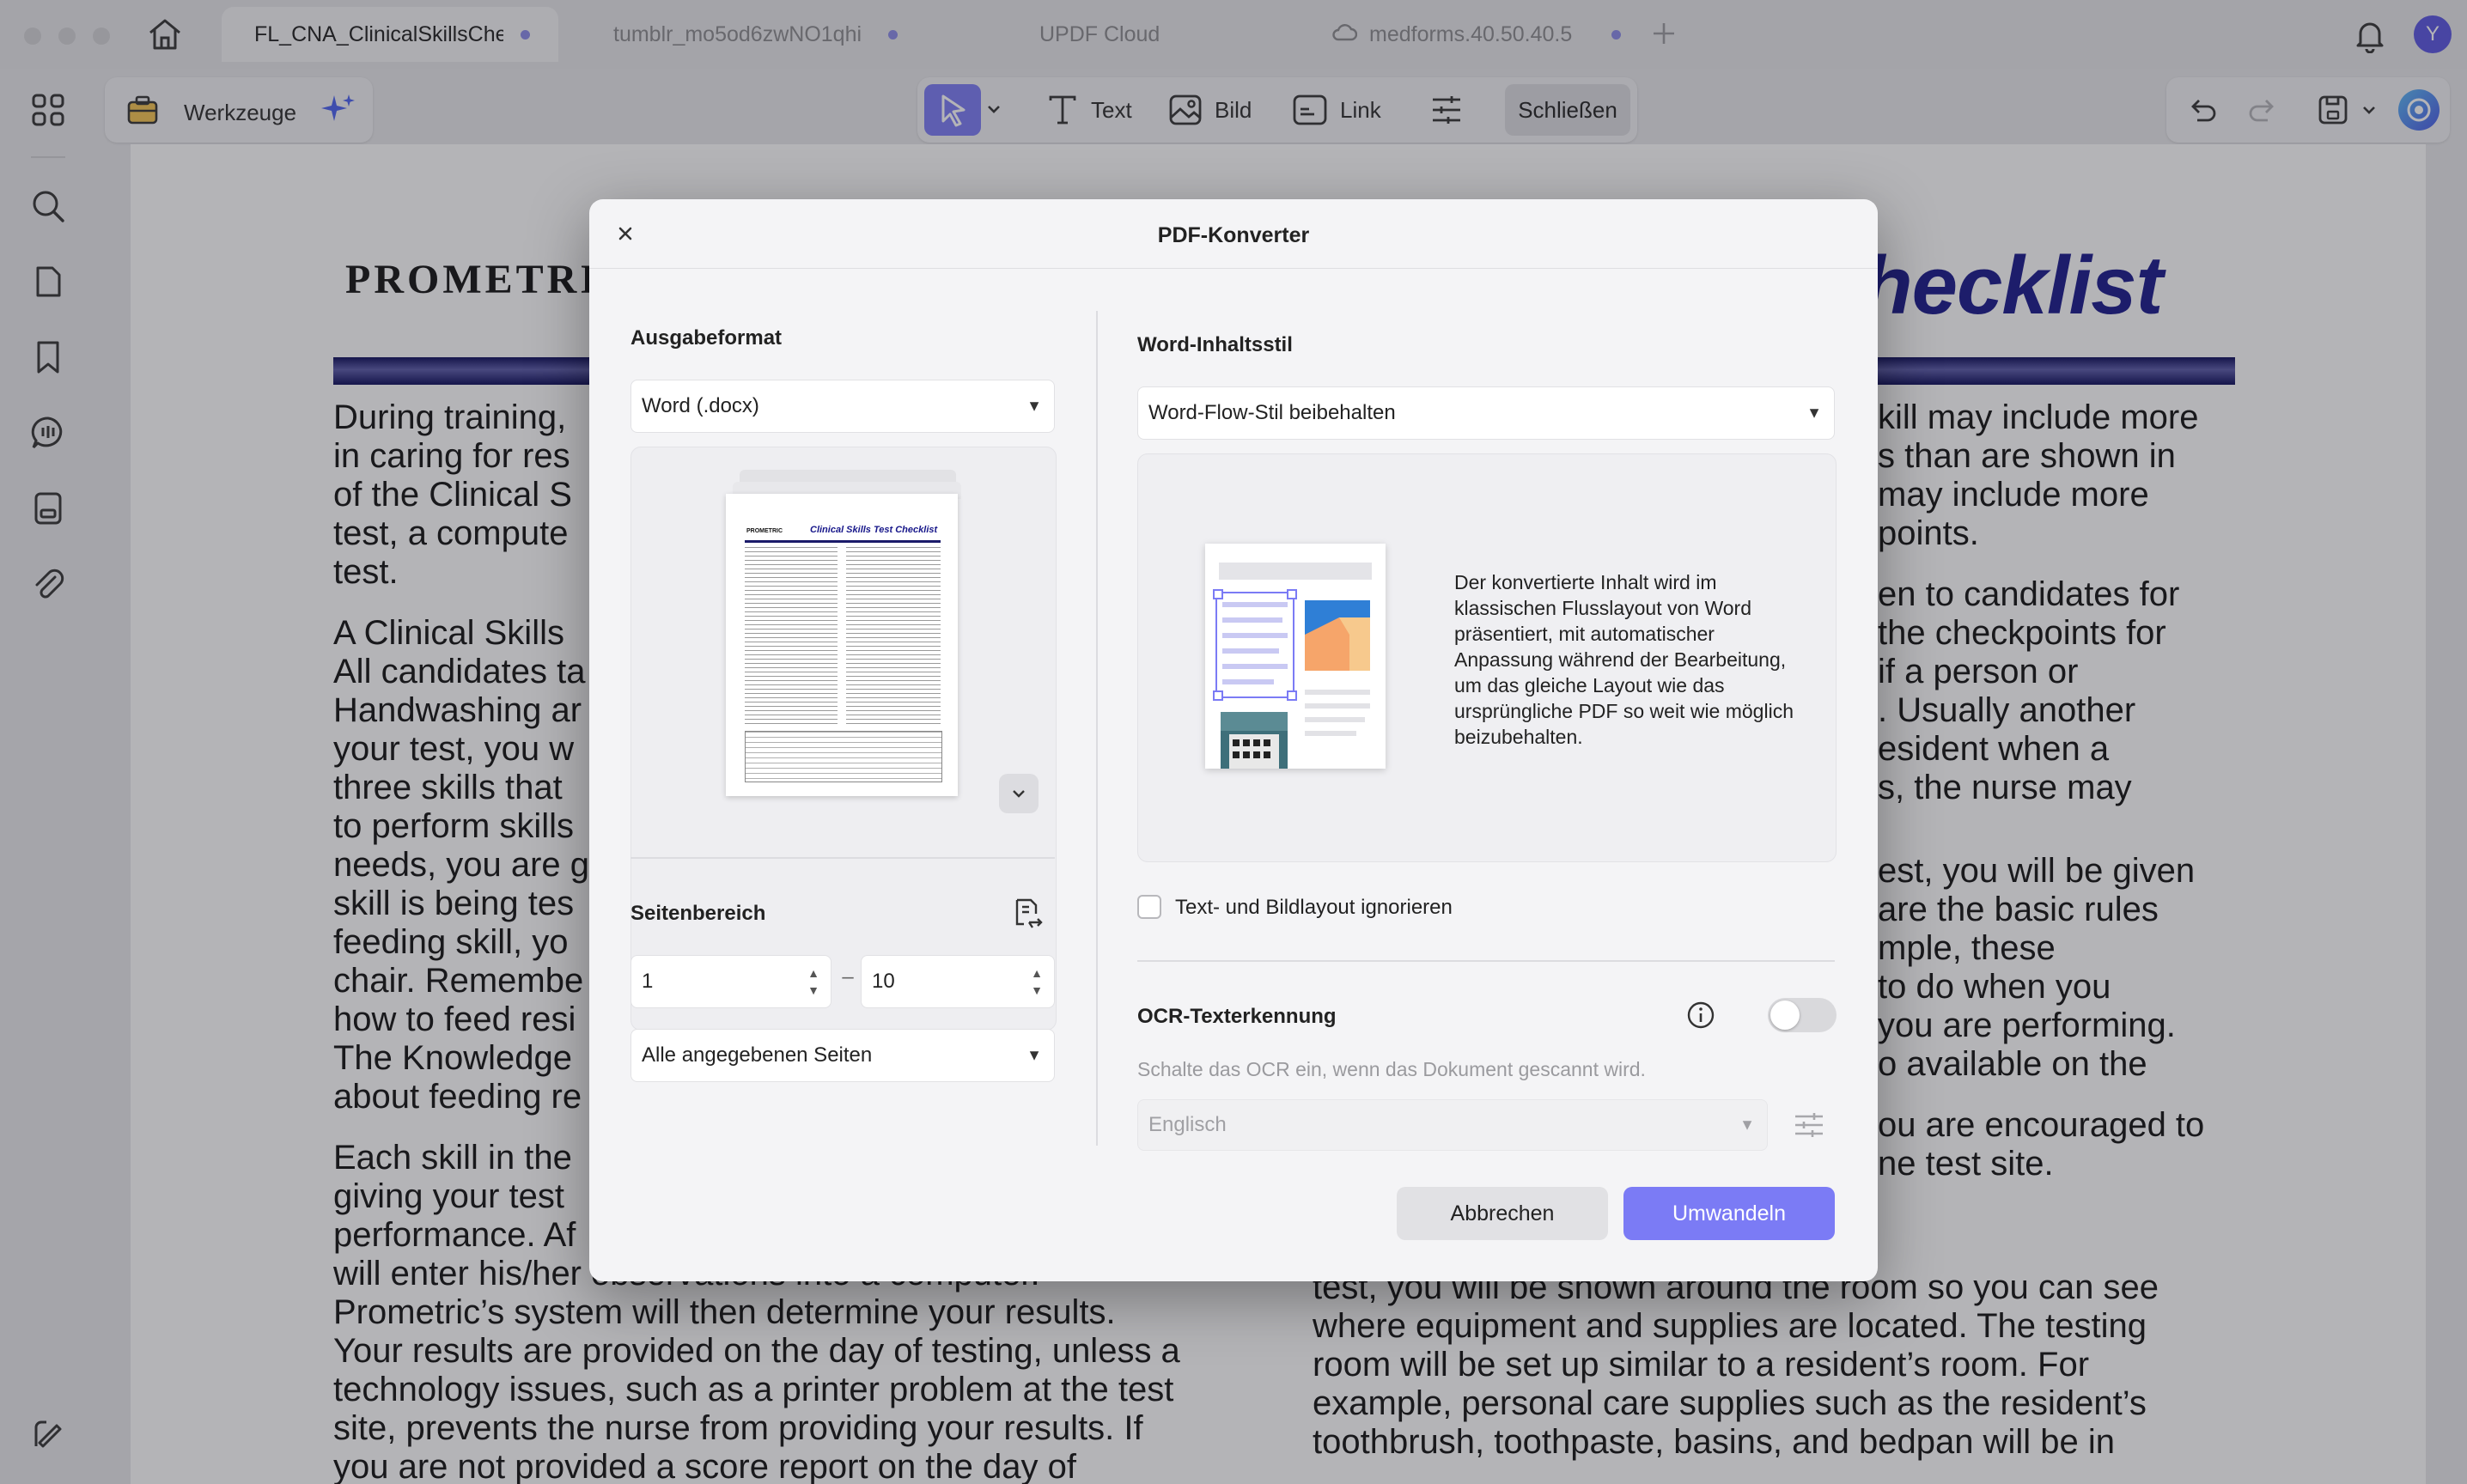 The image size is (2467, 1484). I want to click on page-thumbnail: PROMETRIC Clinical Skills Test Checklist, so click(842, 645).